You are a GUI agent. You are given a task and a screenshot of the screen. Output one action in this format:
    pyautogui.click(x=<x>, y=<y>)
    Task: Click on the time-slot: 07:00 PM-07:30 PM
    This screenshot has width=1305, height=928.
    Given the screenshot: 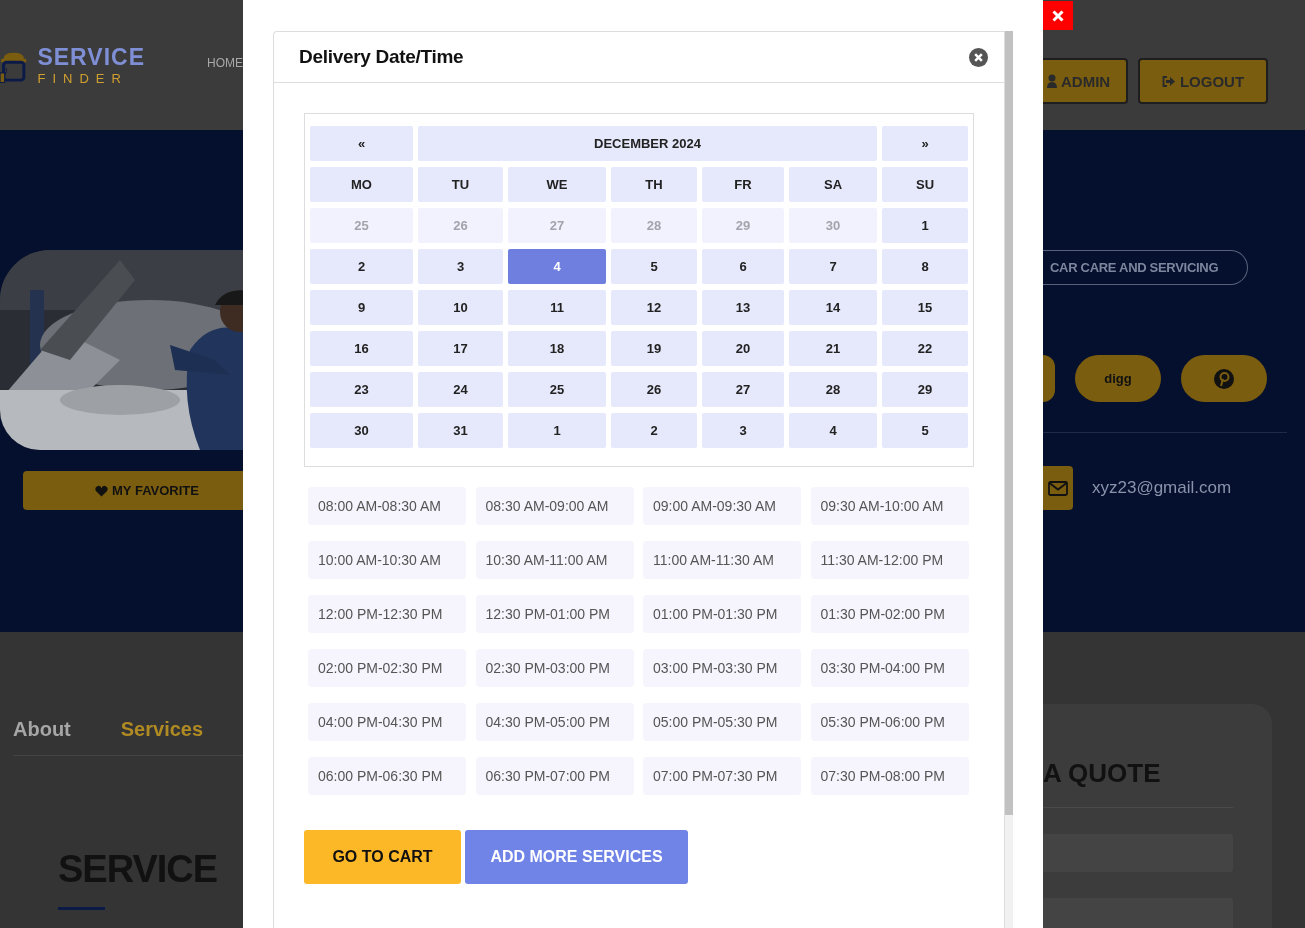 What is the action you would take?
    pyautogui.click(x=722, y=776)
    